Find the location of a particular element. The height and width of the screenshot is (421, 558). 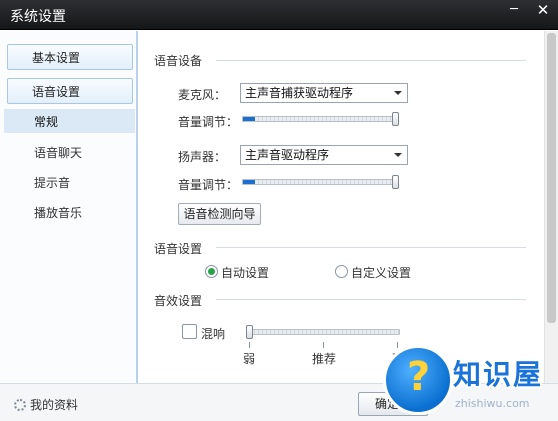

tick-label-recommended: 推荐 is located at coordinates (324, 359).